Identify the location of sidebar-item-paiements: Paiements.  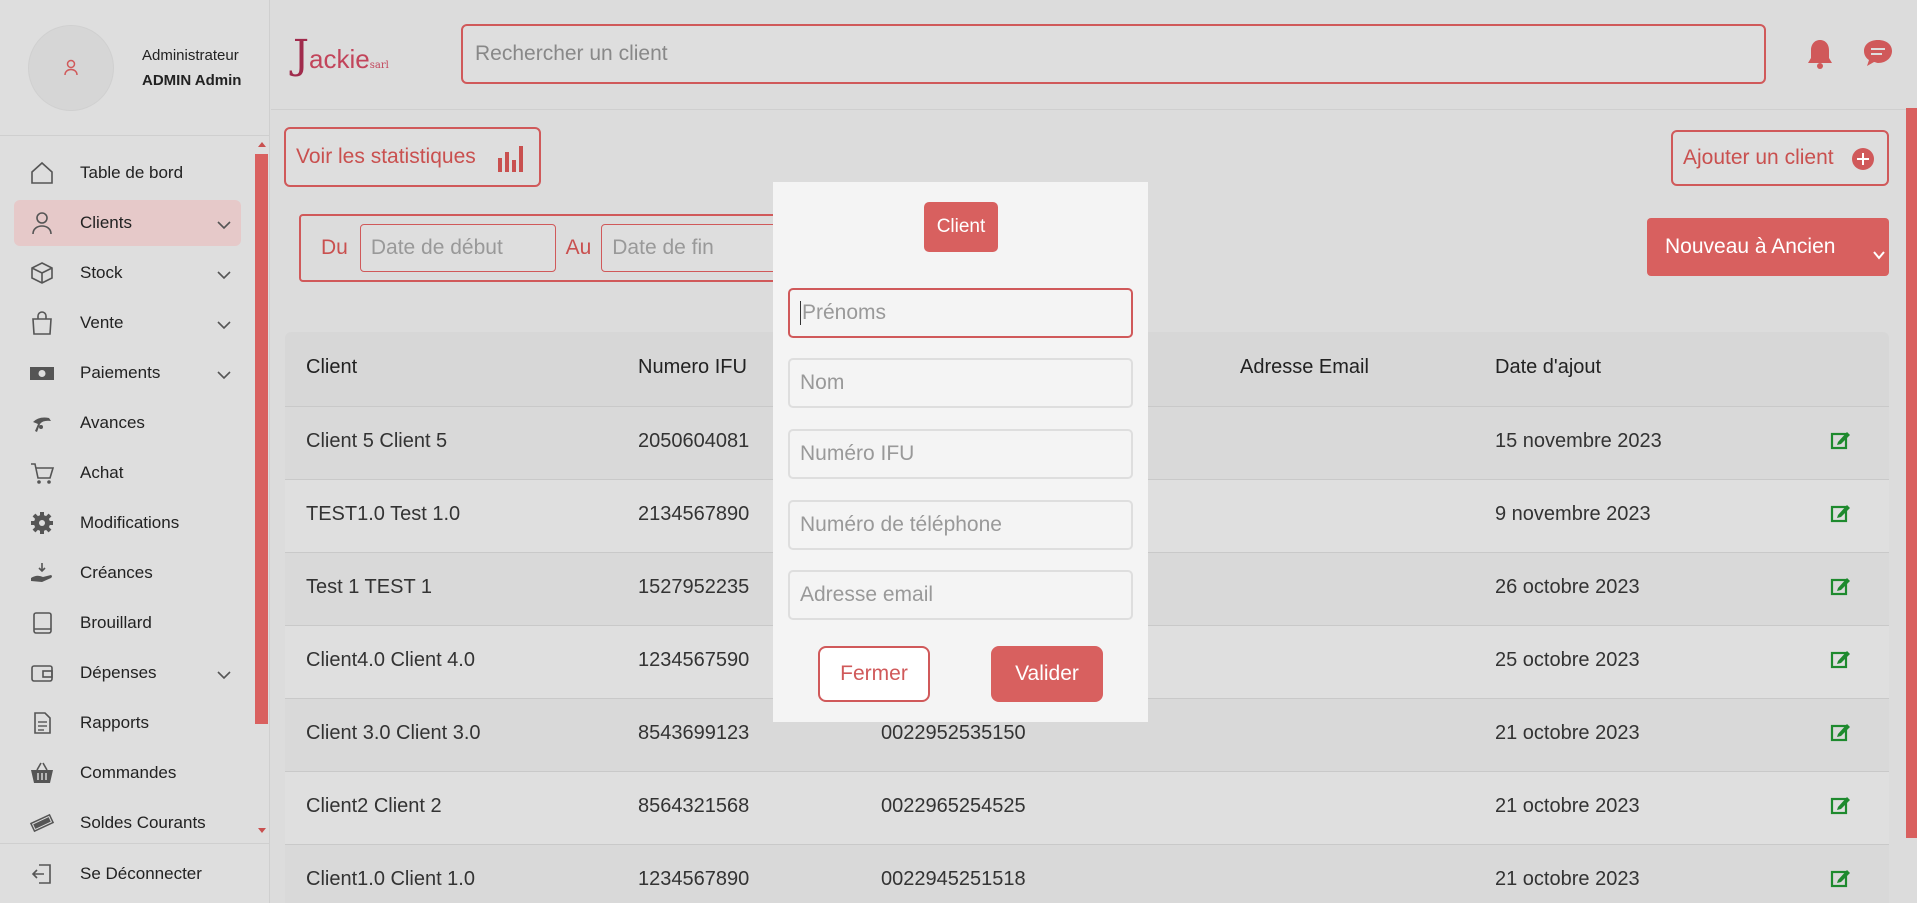
(127, 373).